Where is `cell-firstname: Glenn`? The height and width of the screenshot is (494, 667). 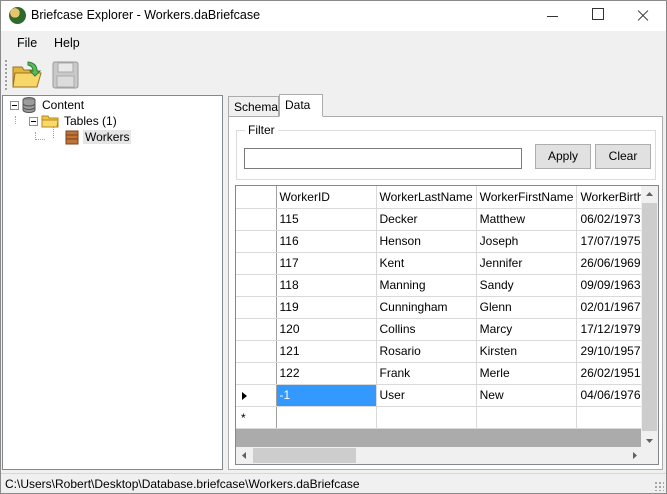
cell-firstname: Glenn is located at coordinates (527, 307).